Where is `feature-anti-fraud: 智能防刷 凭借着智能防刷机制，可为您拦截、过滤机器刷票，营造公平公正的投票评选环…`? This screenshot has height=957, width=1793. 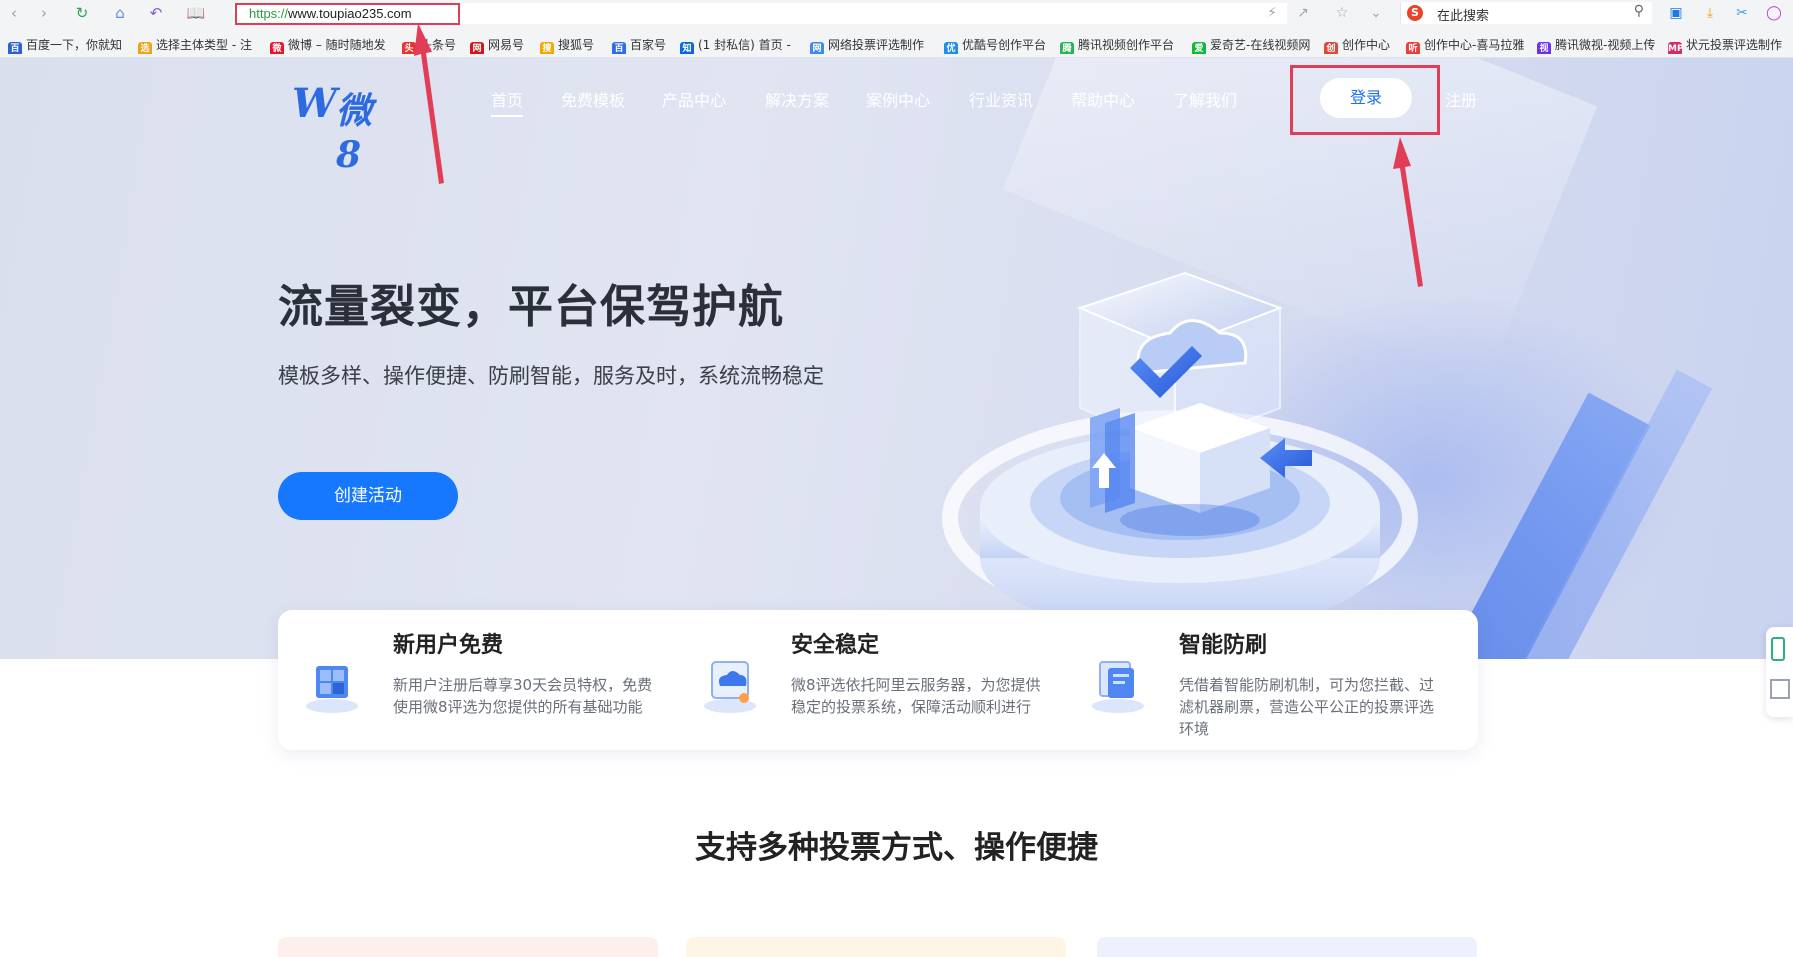
feature-anti-fraud: 智能防刷 凭借着智能防刷机制，可为您拦截、过滤机器刷票，营造公平公正的投票评选环… is located at coordinates (1271, 680).